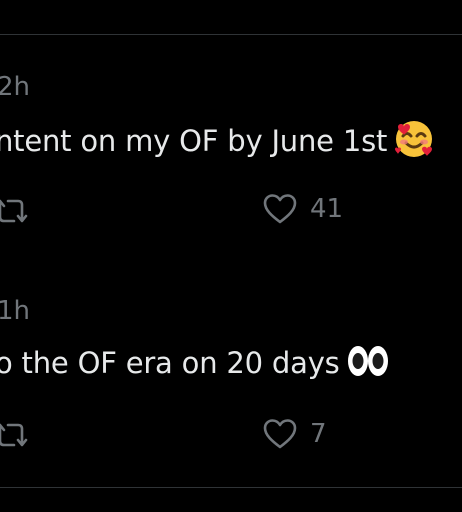  What do you see at coordinates (231, 487) in the screenshot?
I see `bottom-divider` at bounding box center [231, 487].